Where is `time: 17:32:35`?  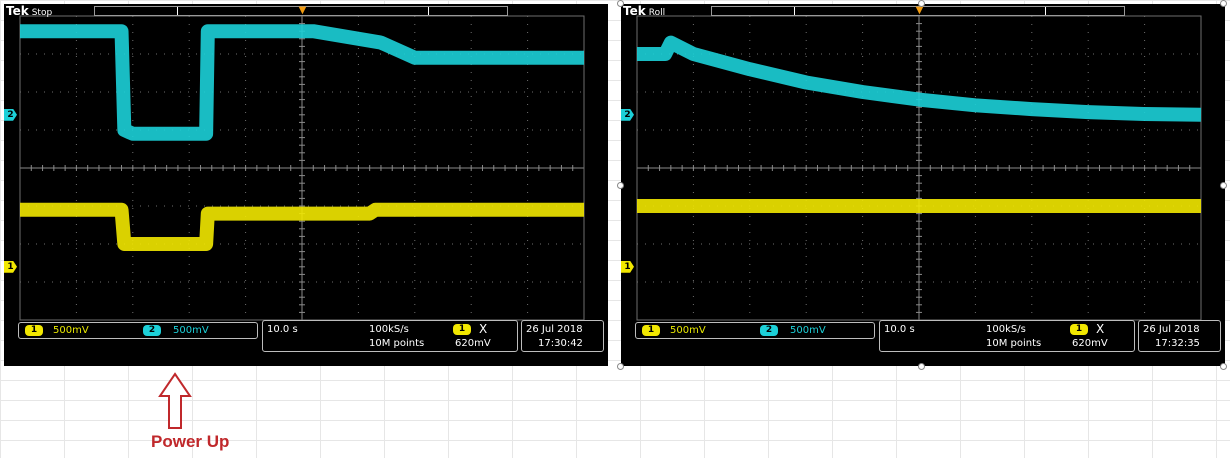
time: 17:32:35 is located at coordinates (1177, 343).